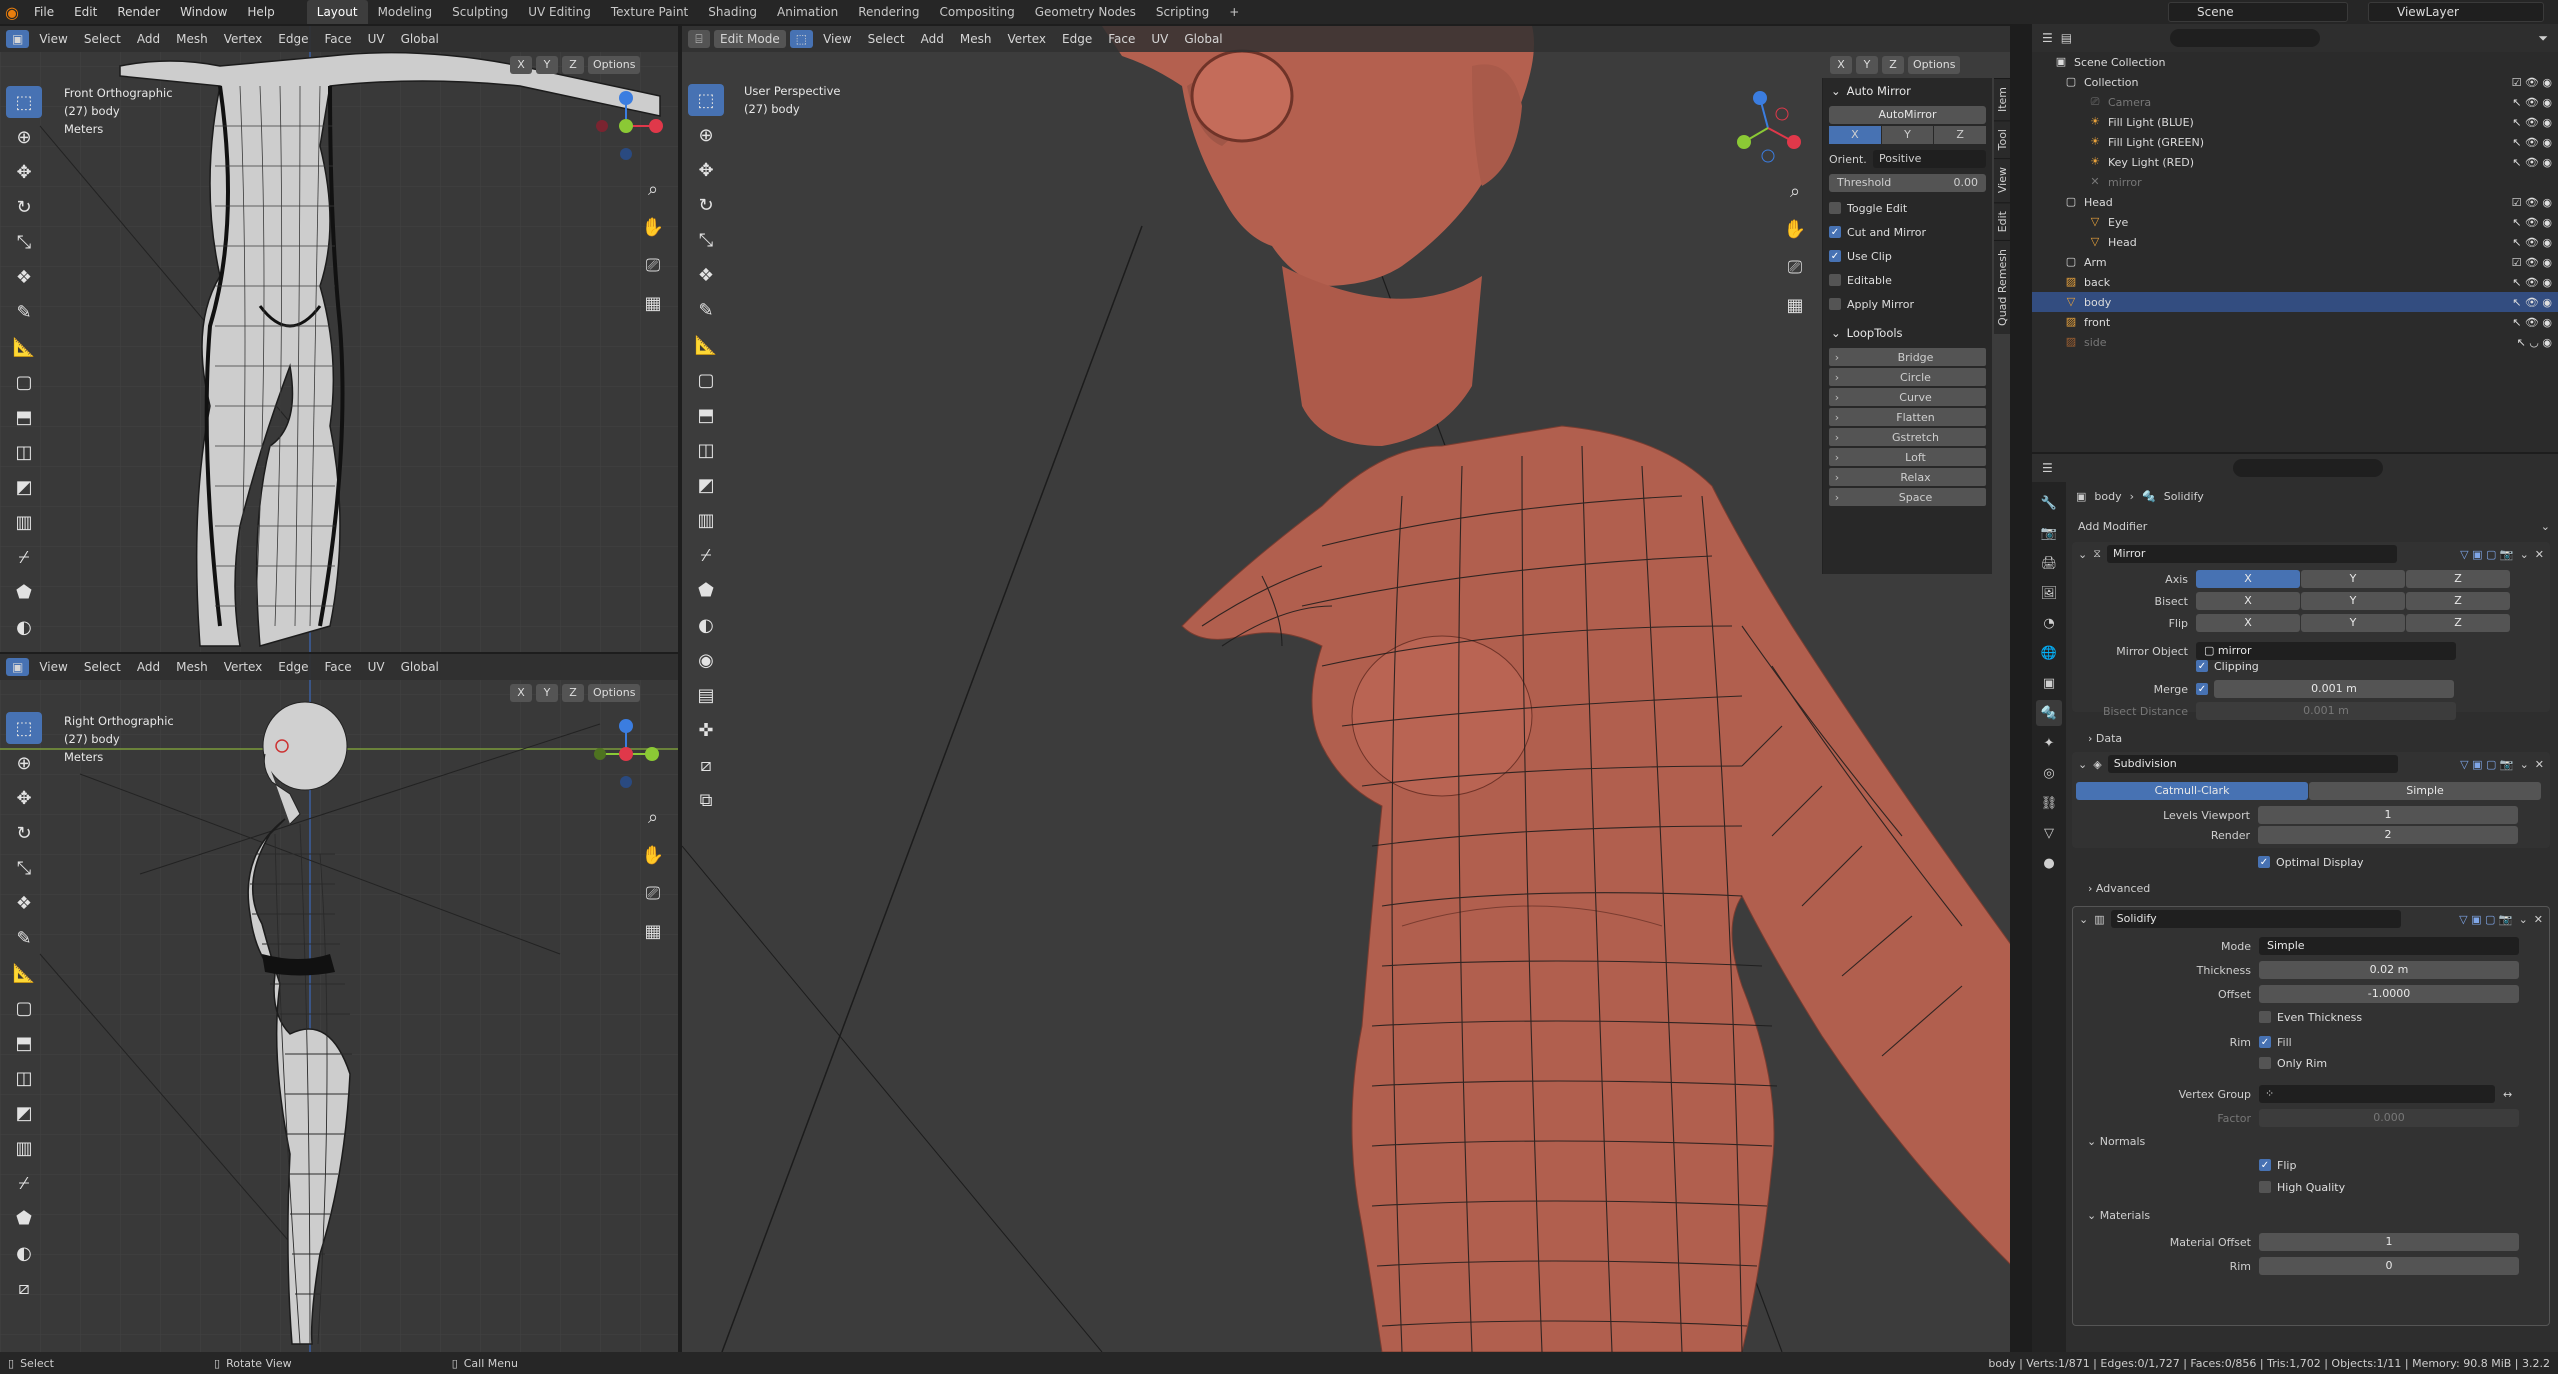 This screenshot has height=1374, width=2558. What do you see at coordinates (706, 310) in the screenshot?
I see `main-annotate-tool-icon: ✎` at bounding box center [706, 310].